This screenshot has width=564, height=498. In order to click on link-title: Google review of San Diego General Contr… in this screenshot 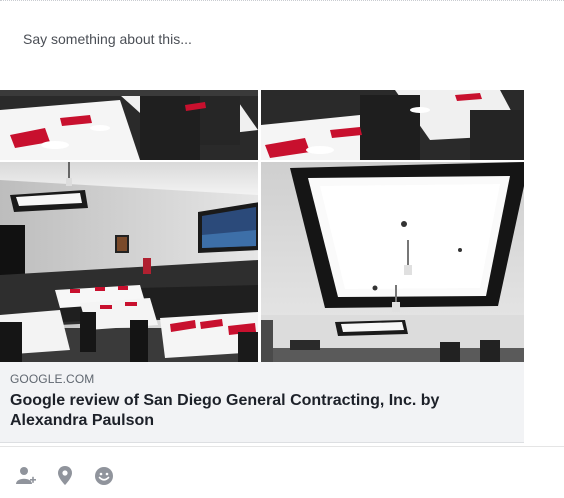, I will do `click(262, 411)`.